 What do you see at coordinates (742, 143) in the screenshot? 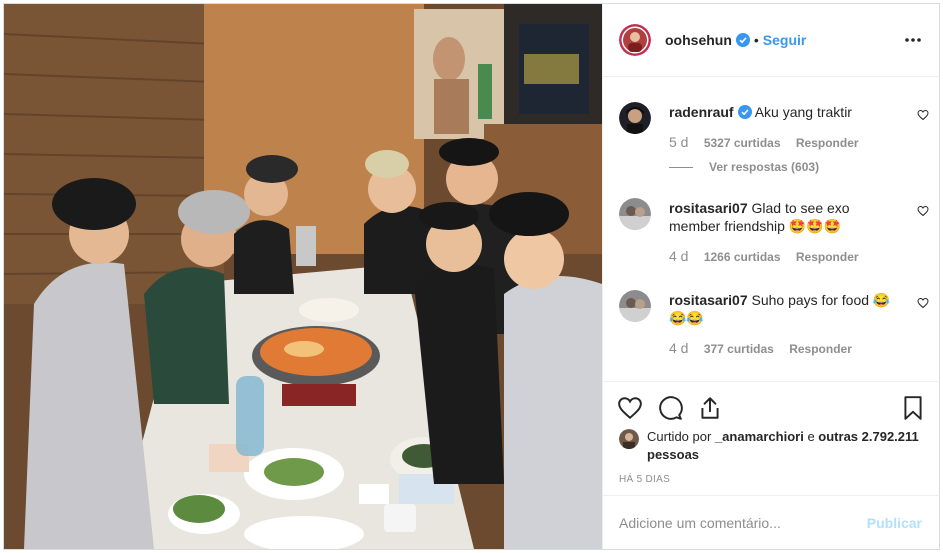
I see `comment-likes: 5327 curtidas` at bounding box center [742, 143].